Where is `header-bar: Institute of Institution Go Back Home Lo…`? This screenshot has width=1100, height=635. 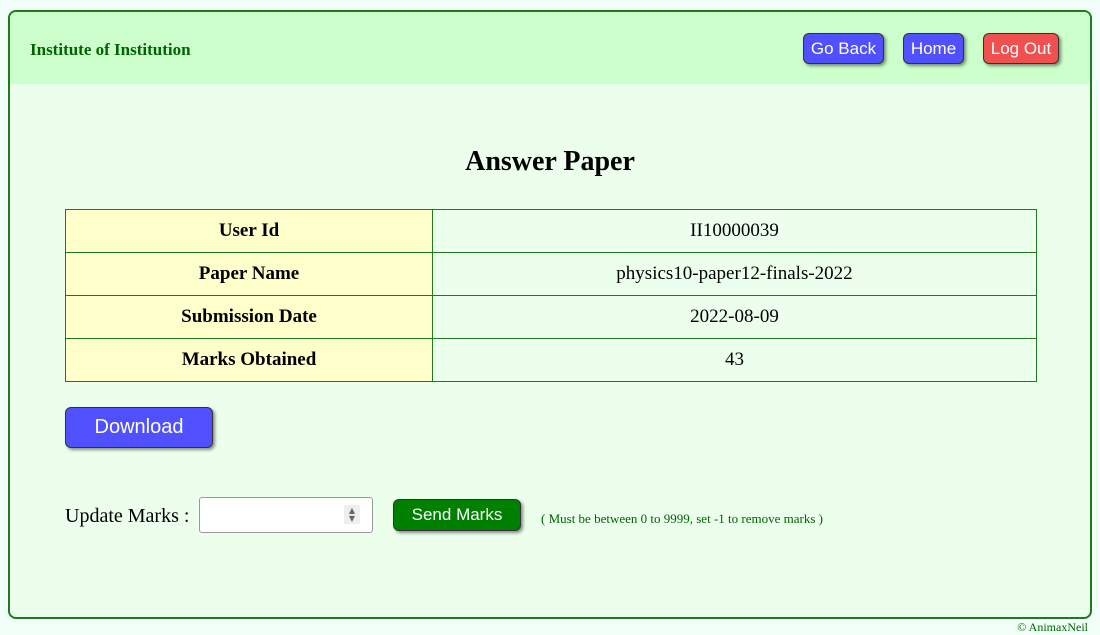
header-bar: Institute of Institution Go Back Home Lo… is located at coordinates (550, 48).